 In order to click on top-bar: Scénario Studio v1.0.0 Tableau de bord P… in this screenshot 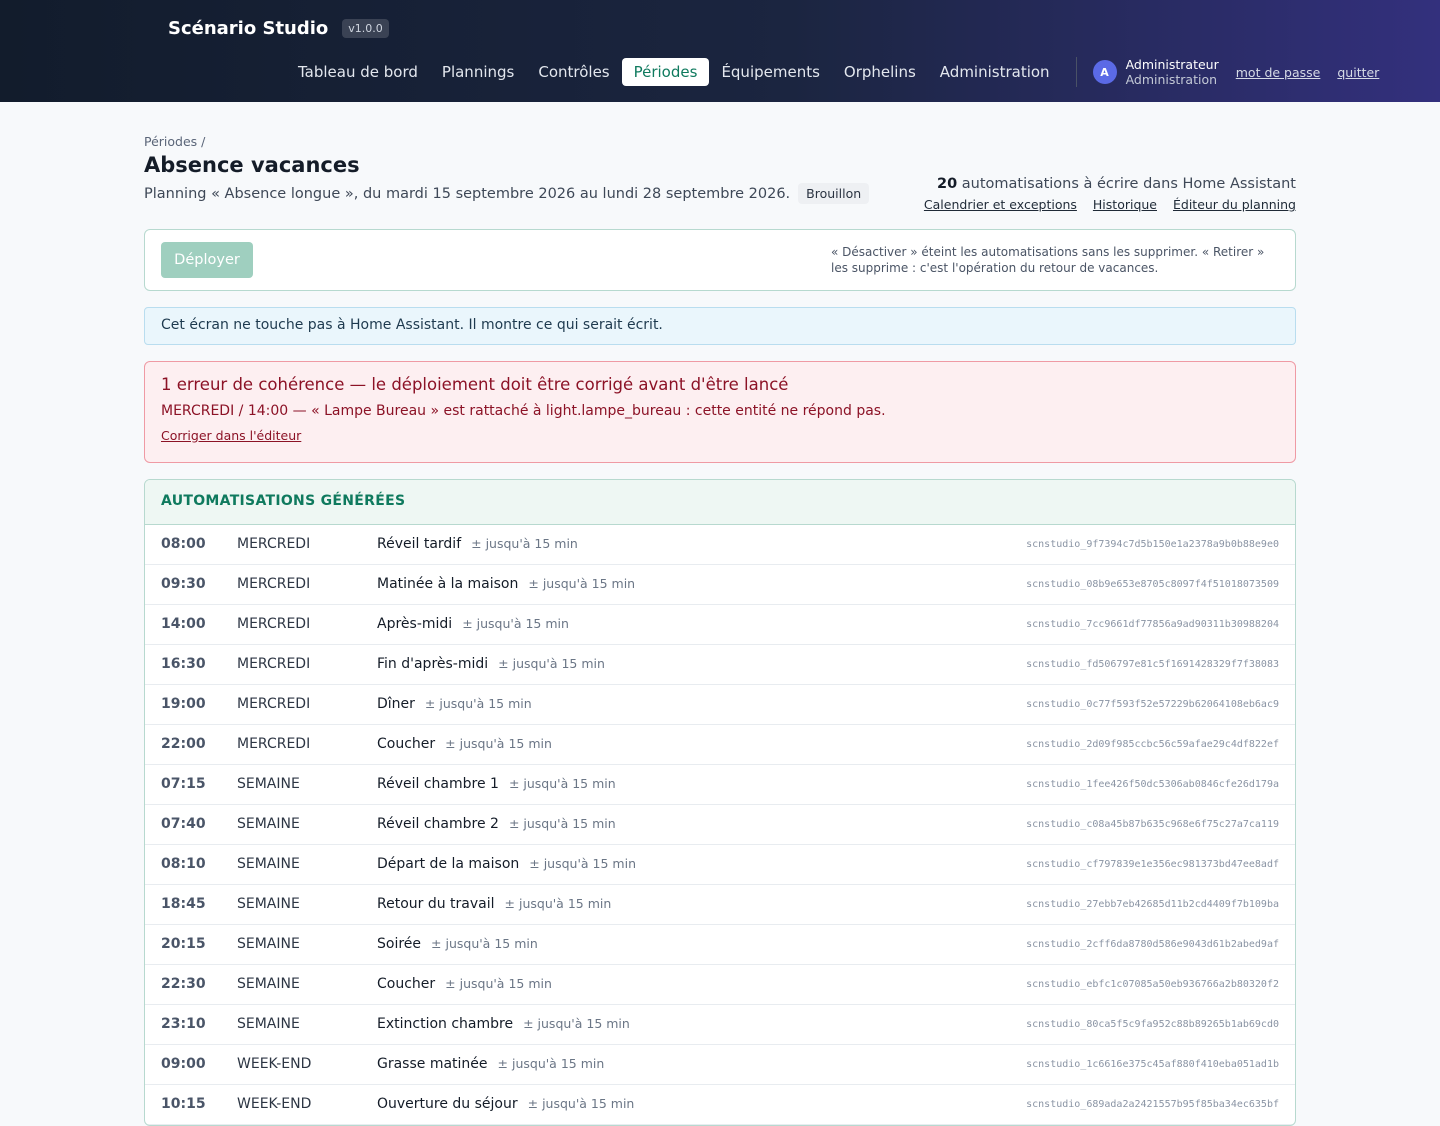, I will do `click(720, 51)`.